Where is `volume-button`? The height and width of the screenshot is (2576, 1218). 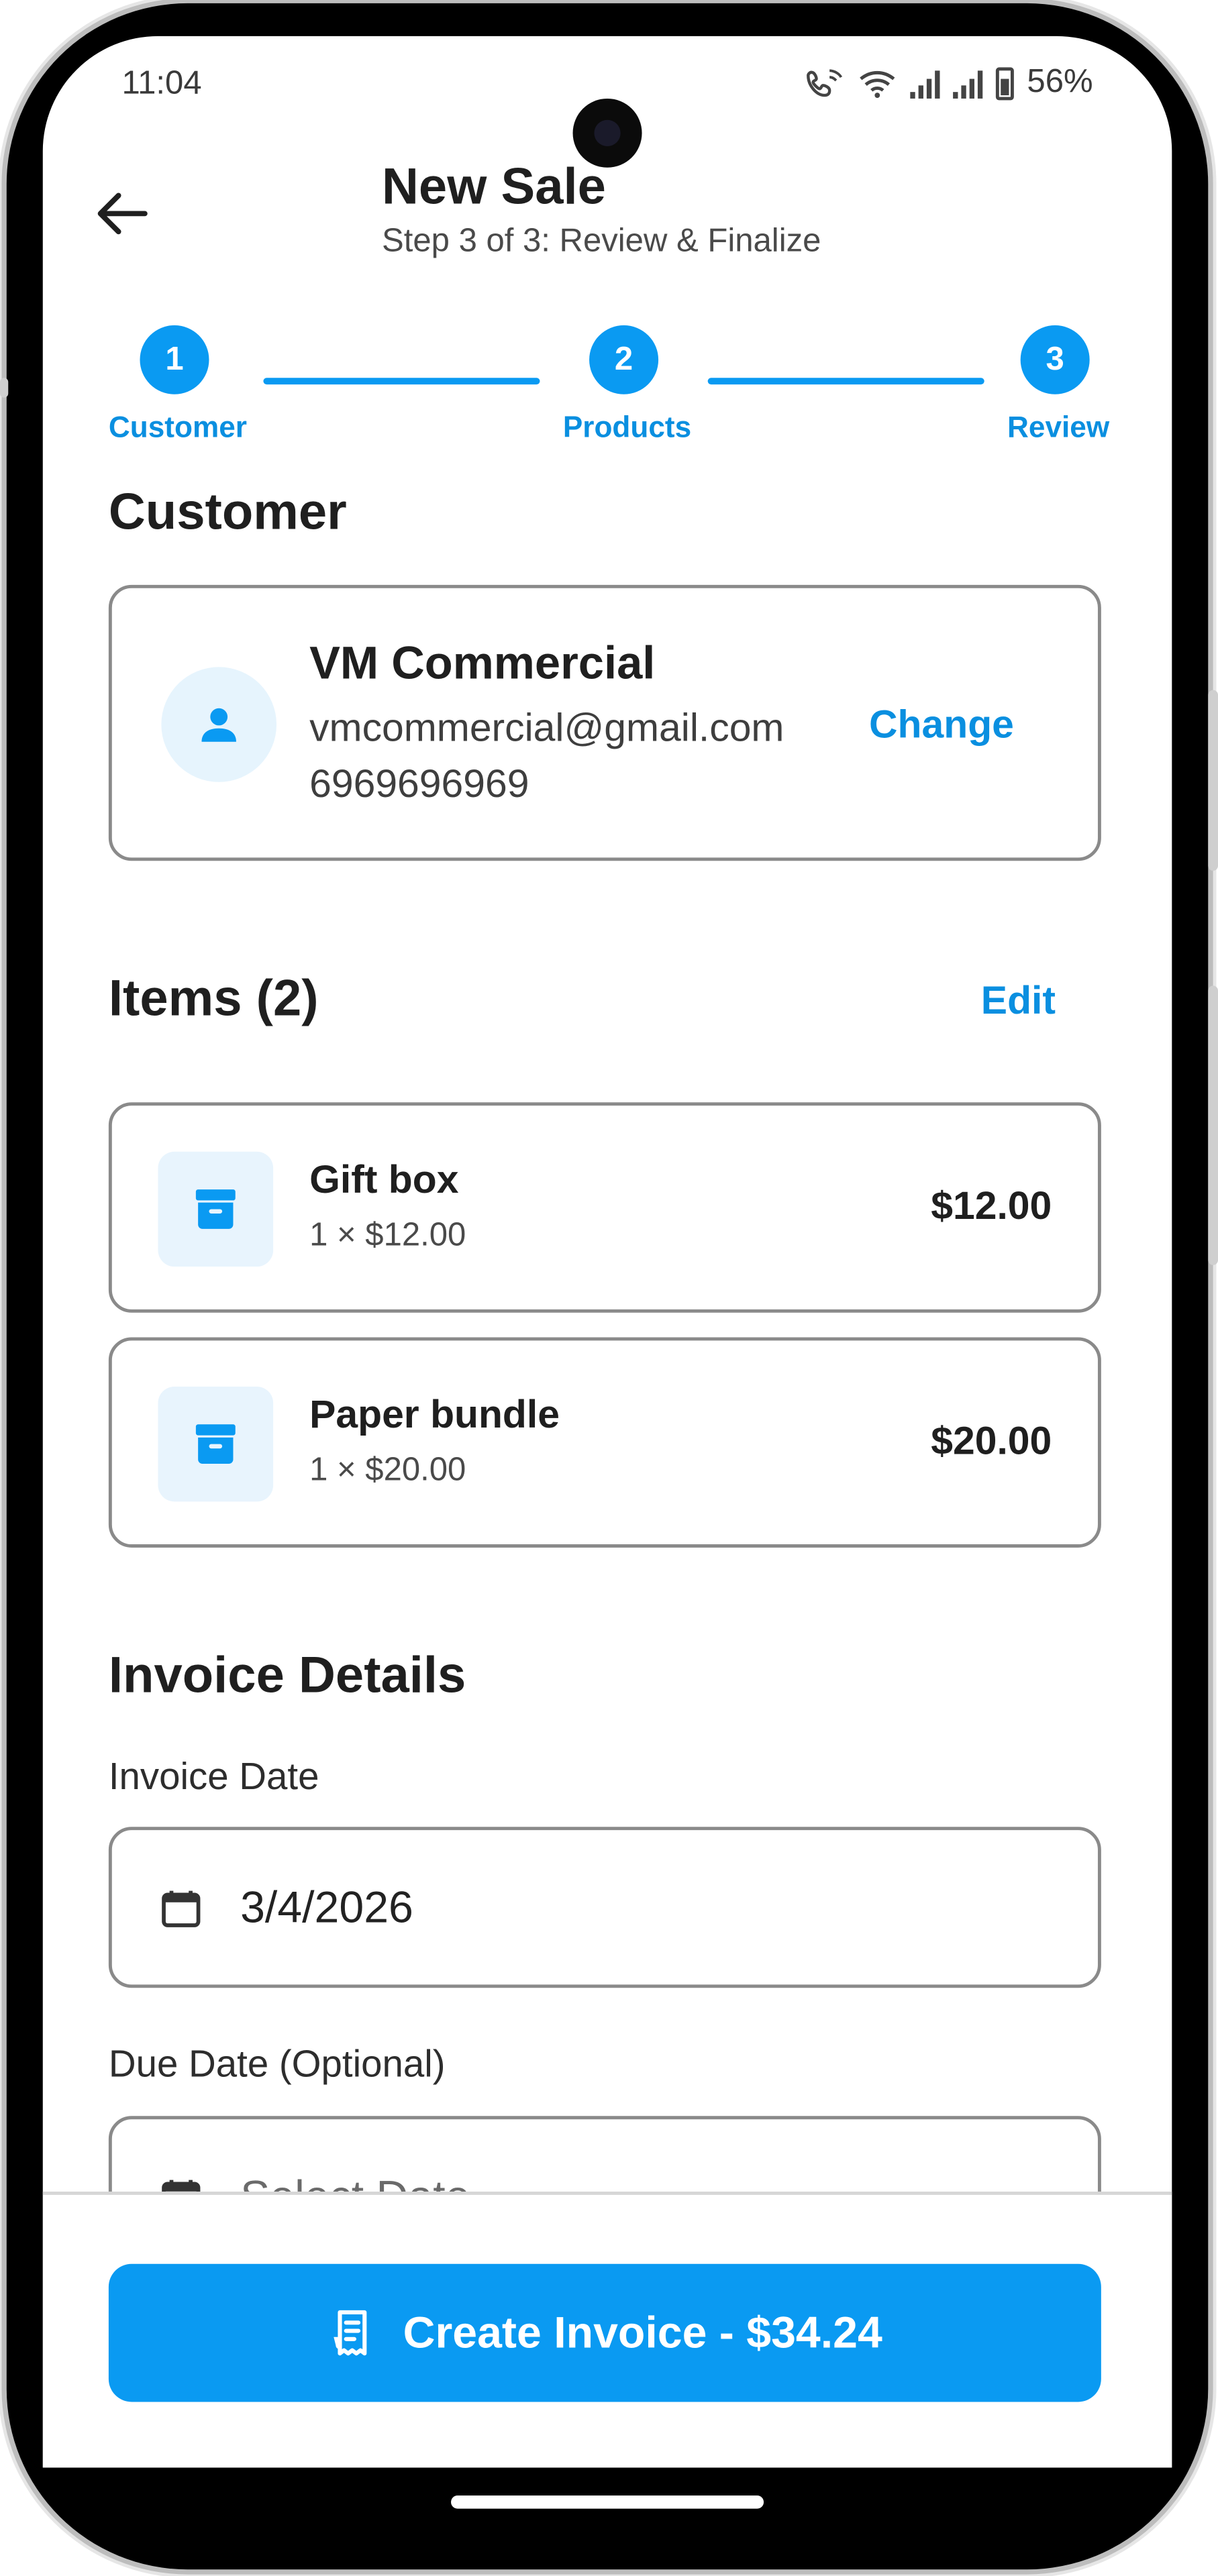 volume-button is located at coordinates (1213, 780).